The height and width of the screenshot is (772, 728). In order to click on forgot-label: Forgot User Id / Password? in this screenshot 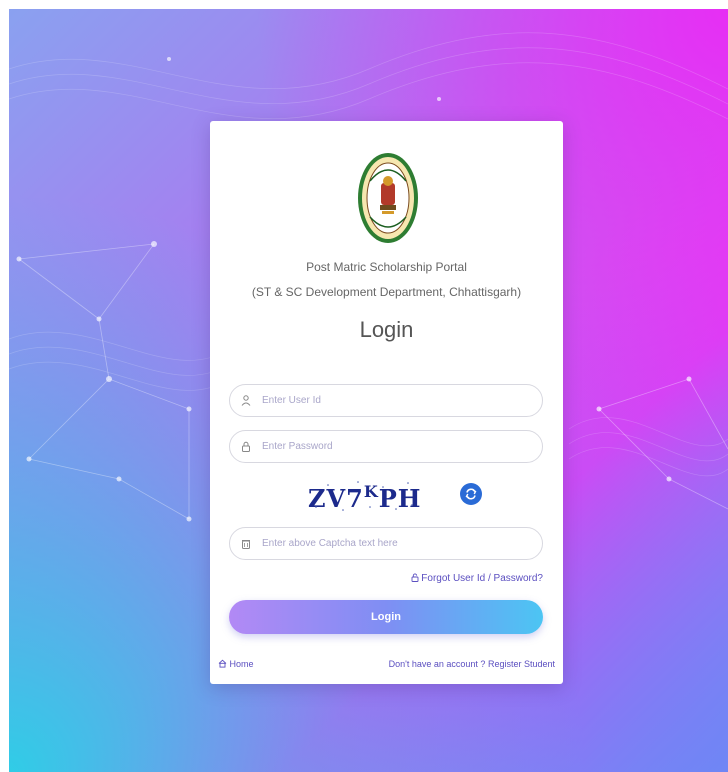, I will do `click(482, 578)`.